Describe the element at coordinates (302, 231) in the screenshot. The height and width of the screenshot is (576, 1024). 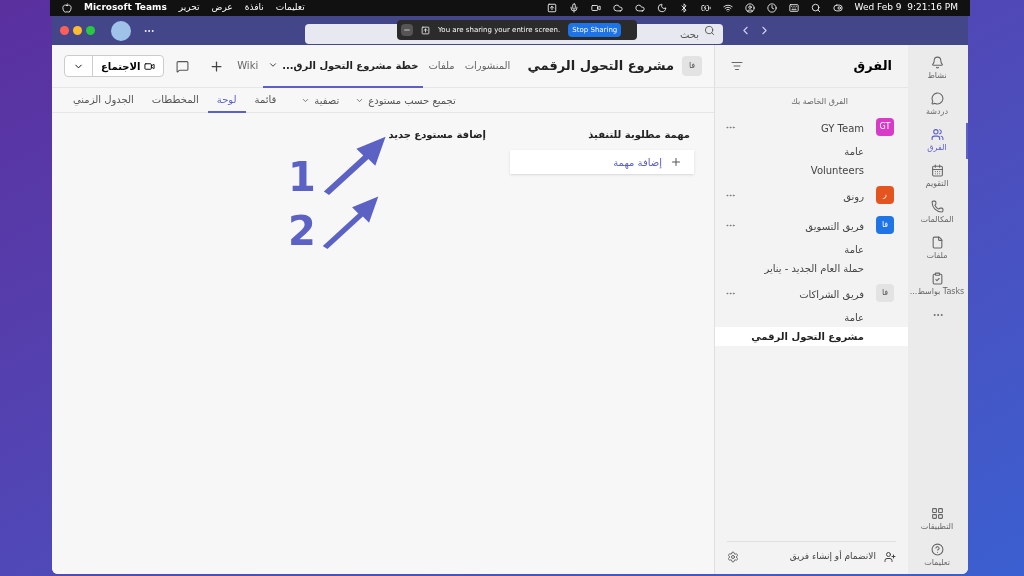
I see `step-number: 2` at that location.